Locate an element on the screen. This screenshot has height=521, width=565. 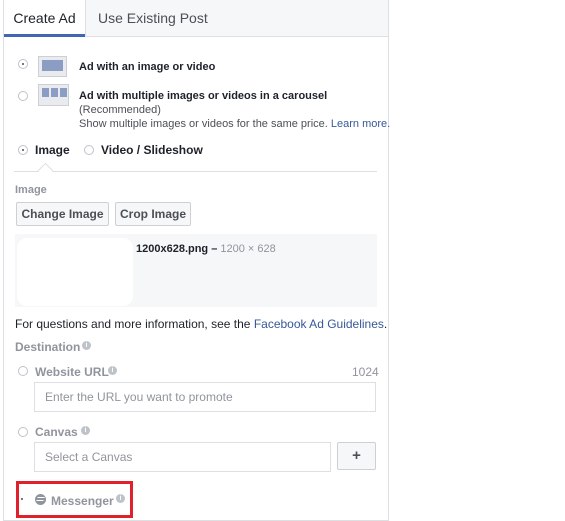
canvas-radio is located at coordinates (23, 432).